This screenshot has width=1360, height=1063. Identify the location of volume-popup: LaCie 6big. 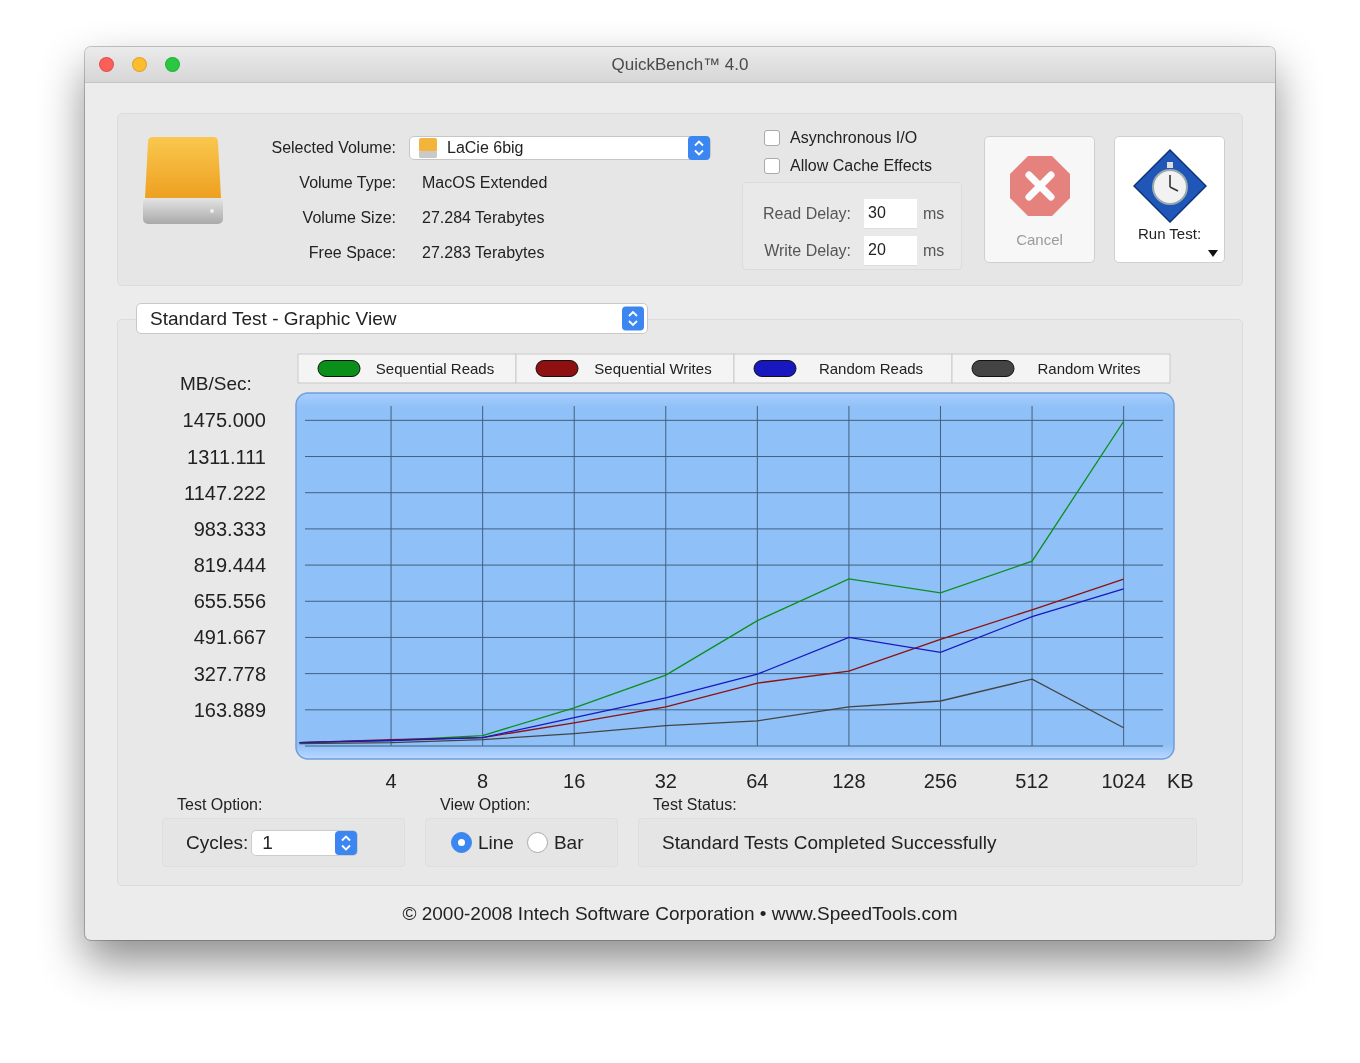
(560, 148).